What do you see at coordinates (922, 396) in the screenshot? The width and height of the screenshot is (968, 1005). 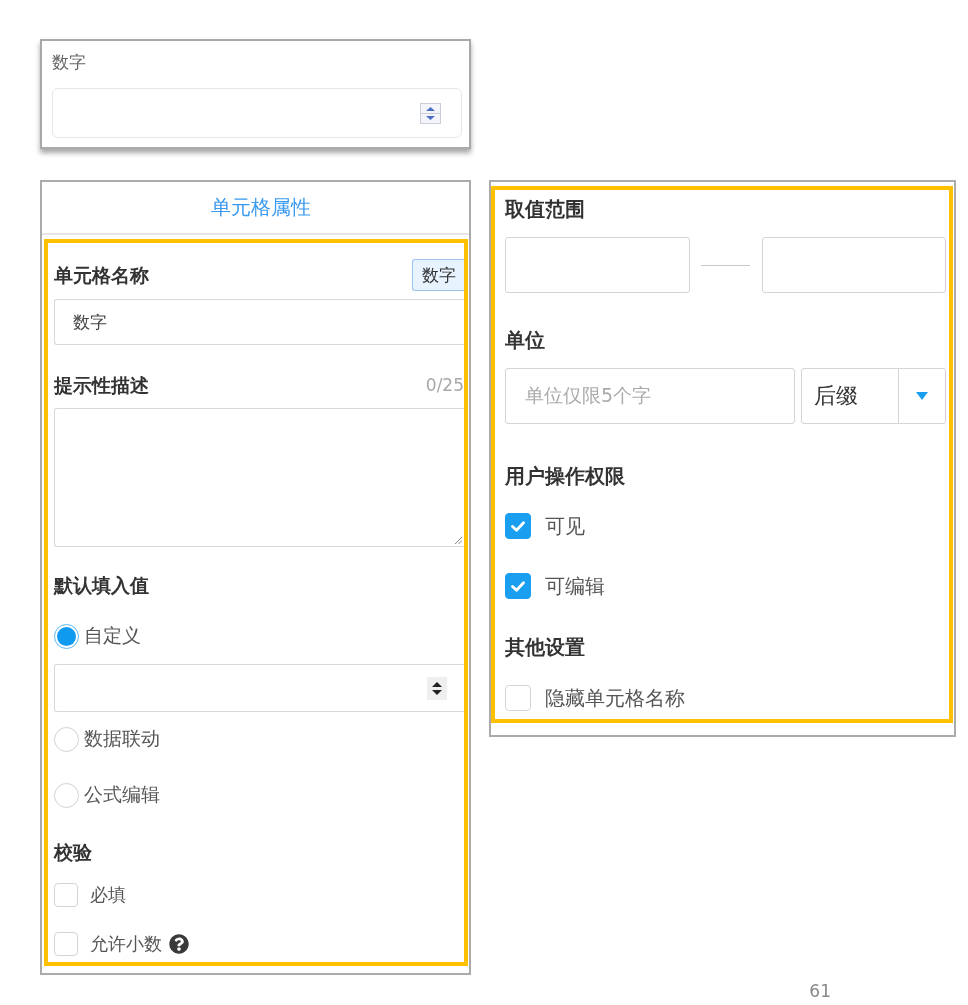 I see `caret-down-icon` at bounding box center [922, 396].